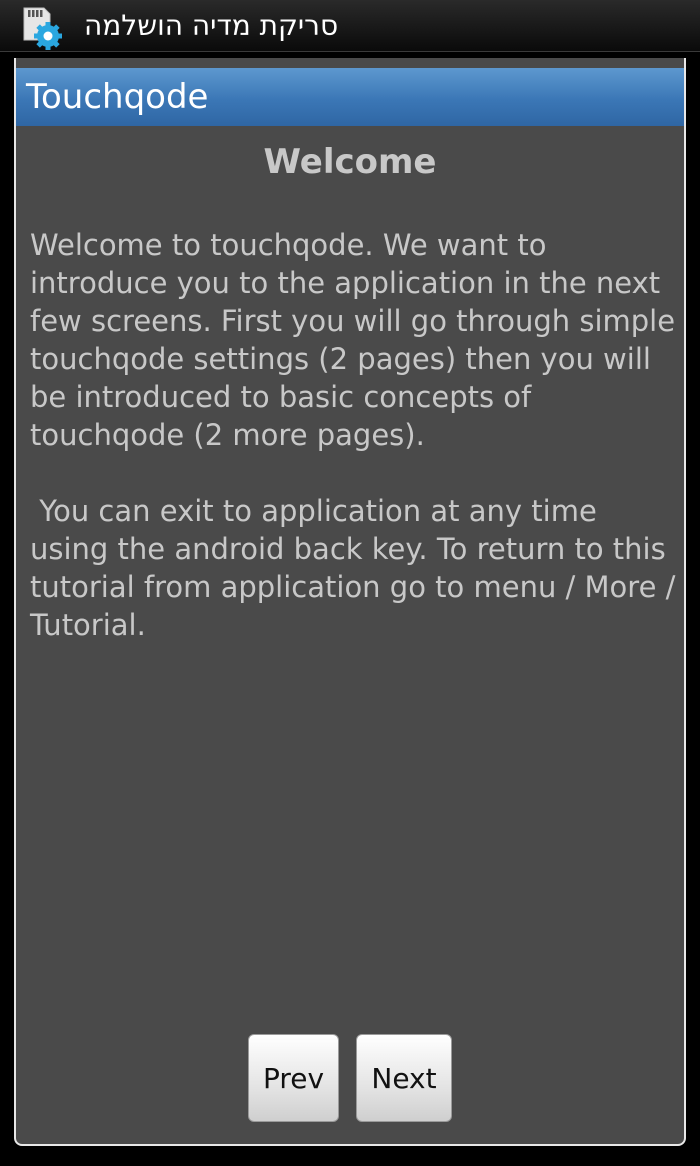 This screenshot has width=700, height=1166. What do you see at coordinates (404, 1078) in the screenshot?
I see `next-button: Next` at bounding box center [404, 1078].